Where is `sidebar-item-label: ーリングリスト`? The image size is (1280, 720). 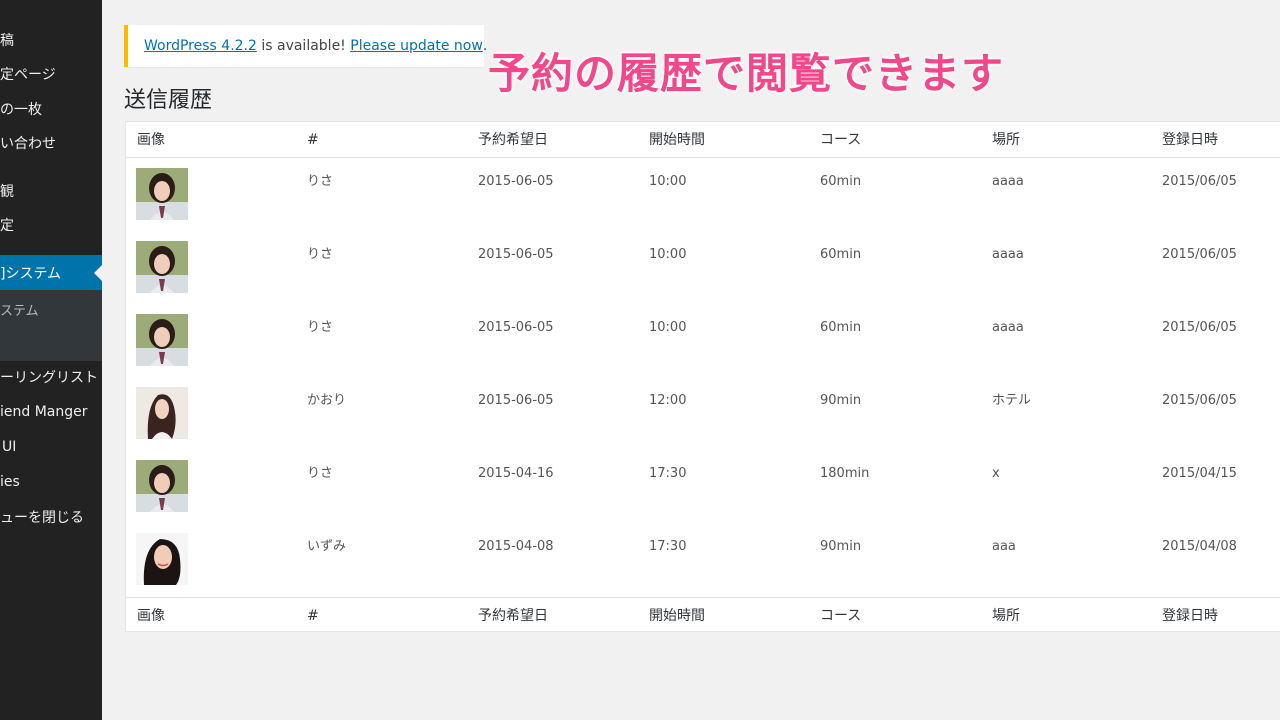 sidebar-item-label: ーリングリスト is located at coordinates (49, 378).